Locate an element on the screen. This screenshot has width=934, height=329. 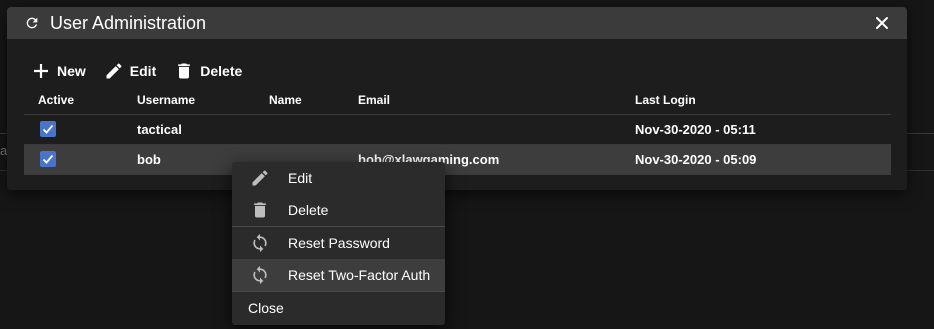
menu-item-label: Close is located at coordinates (266, 308).